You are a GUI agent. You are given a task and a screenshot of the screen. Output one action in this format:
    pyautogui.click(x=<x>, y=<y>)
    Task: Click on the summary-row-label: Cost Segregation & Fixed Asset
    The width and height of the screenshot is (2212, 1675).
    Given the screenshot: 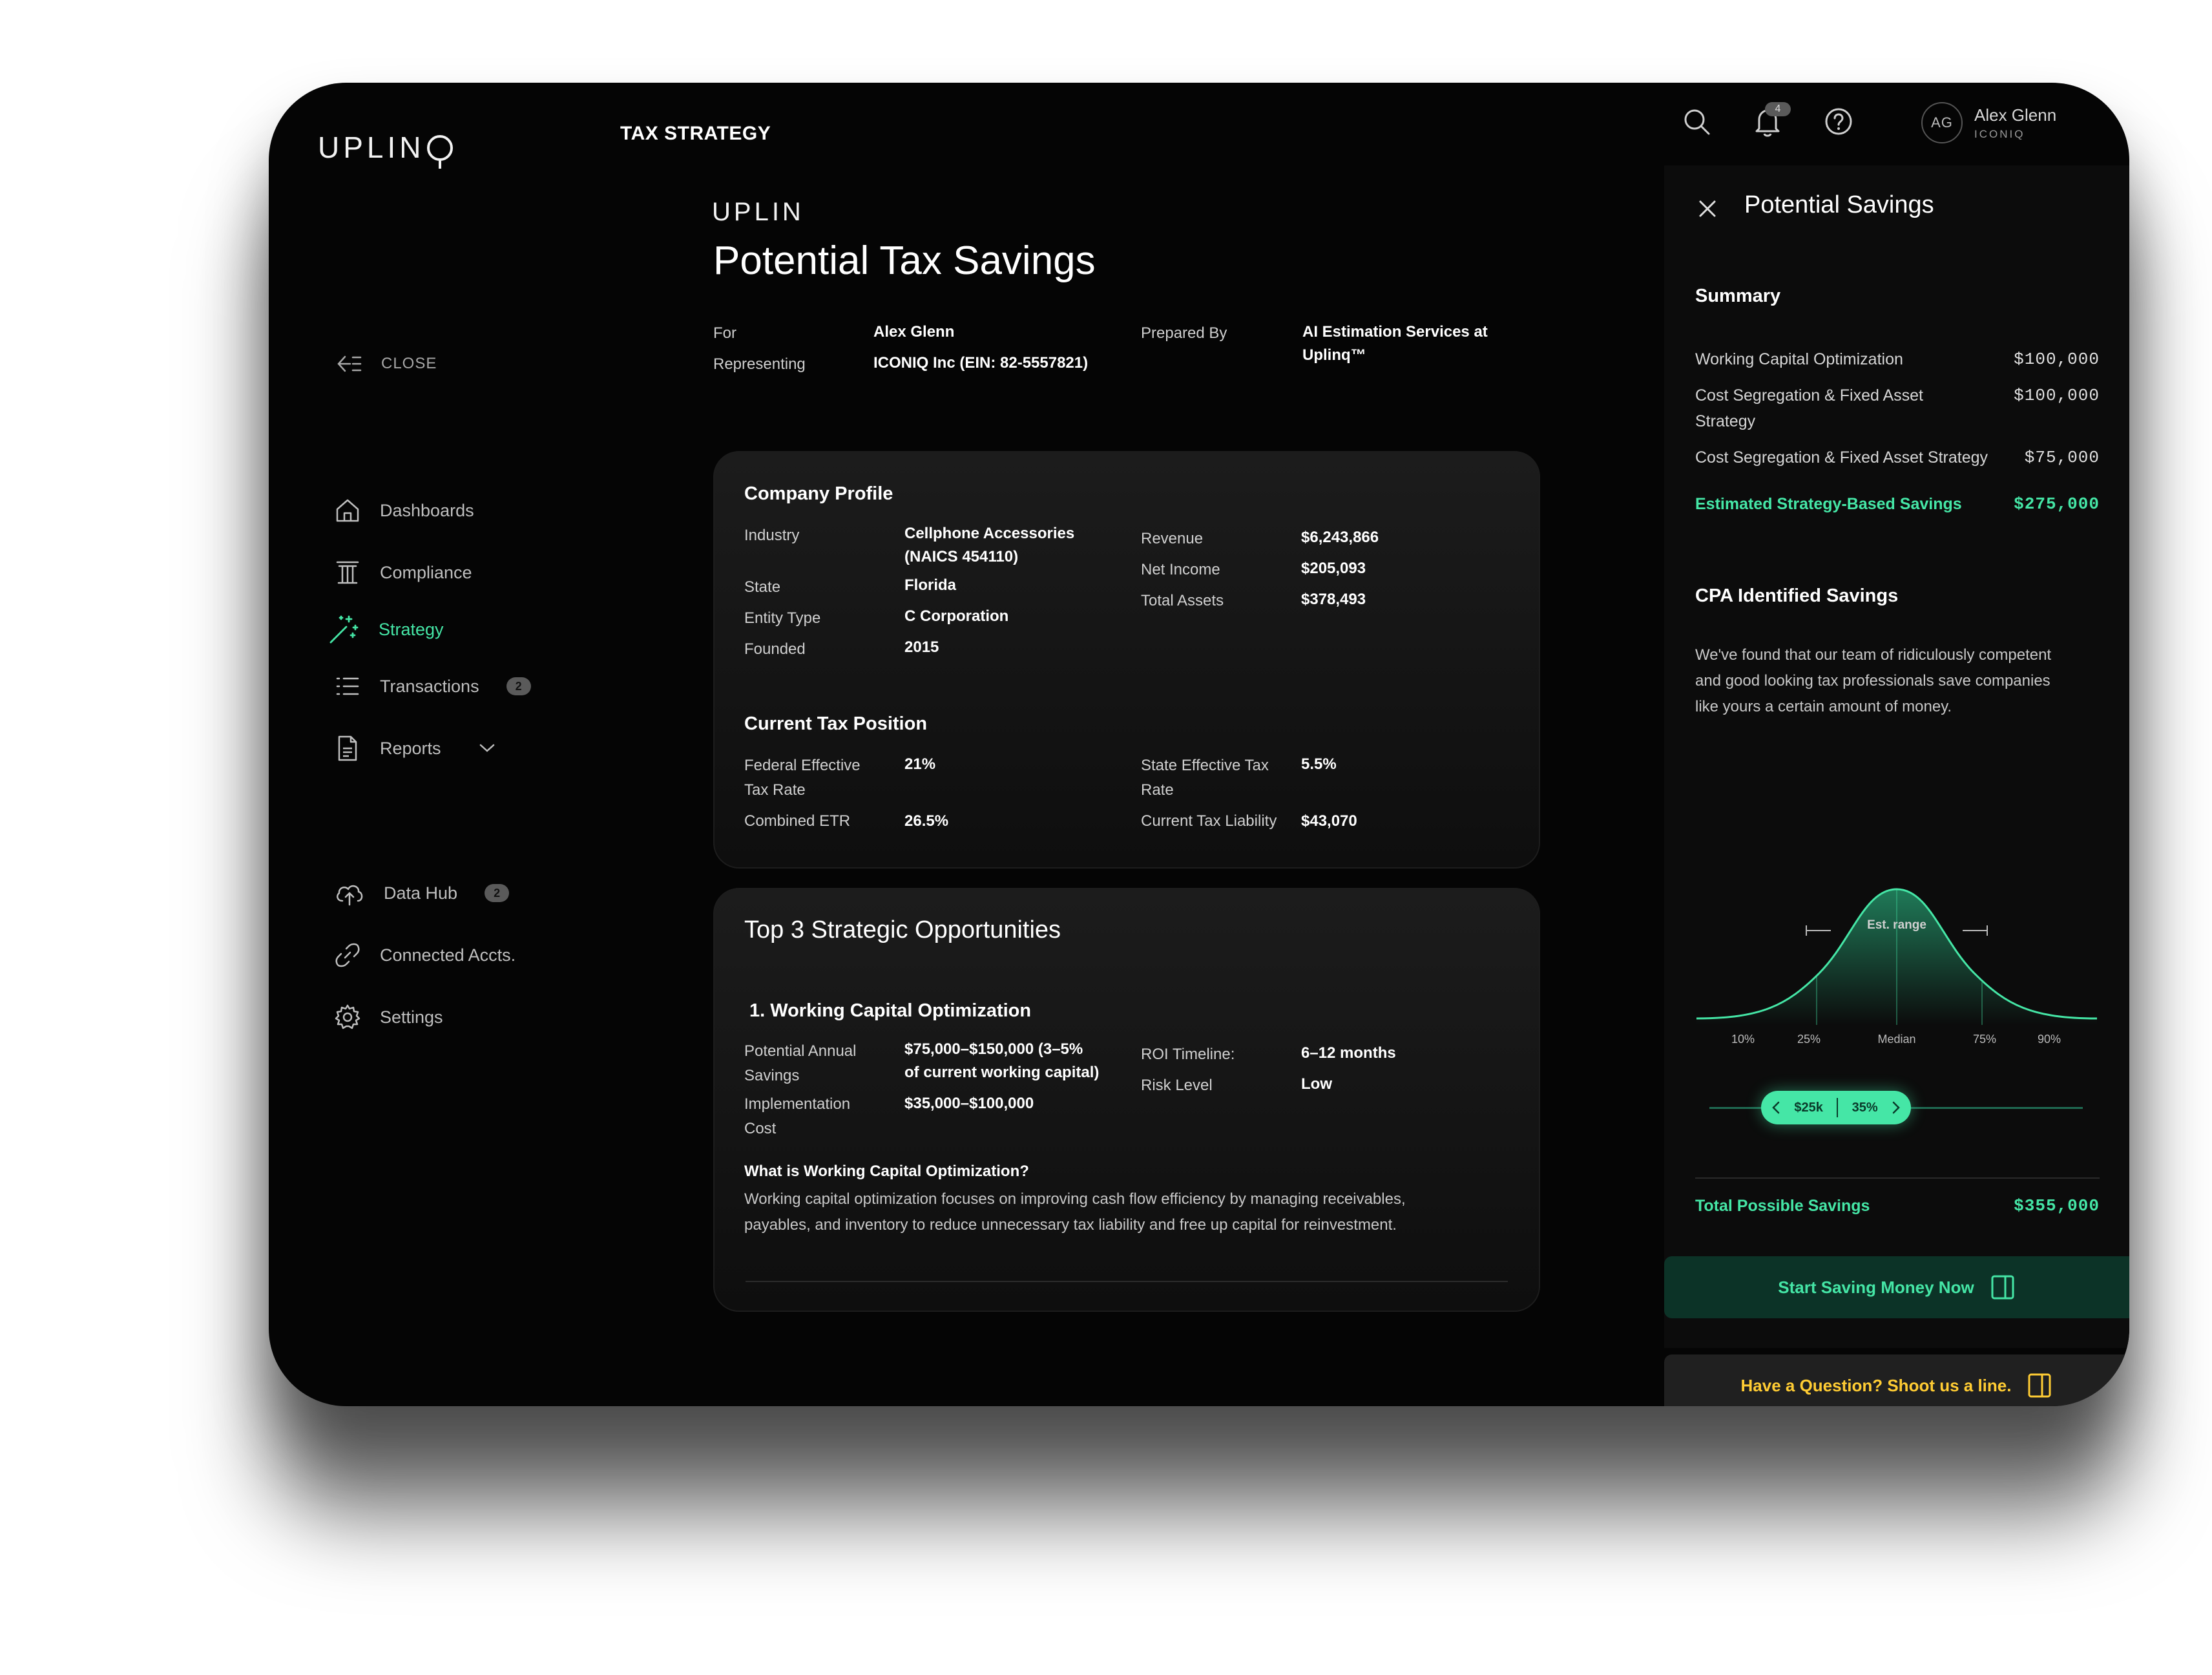 What is the action you would take?
    pyautogui.click(x=1809, y=395)
    